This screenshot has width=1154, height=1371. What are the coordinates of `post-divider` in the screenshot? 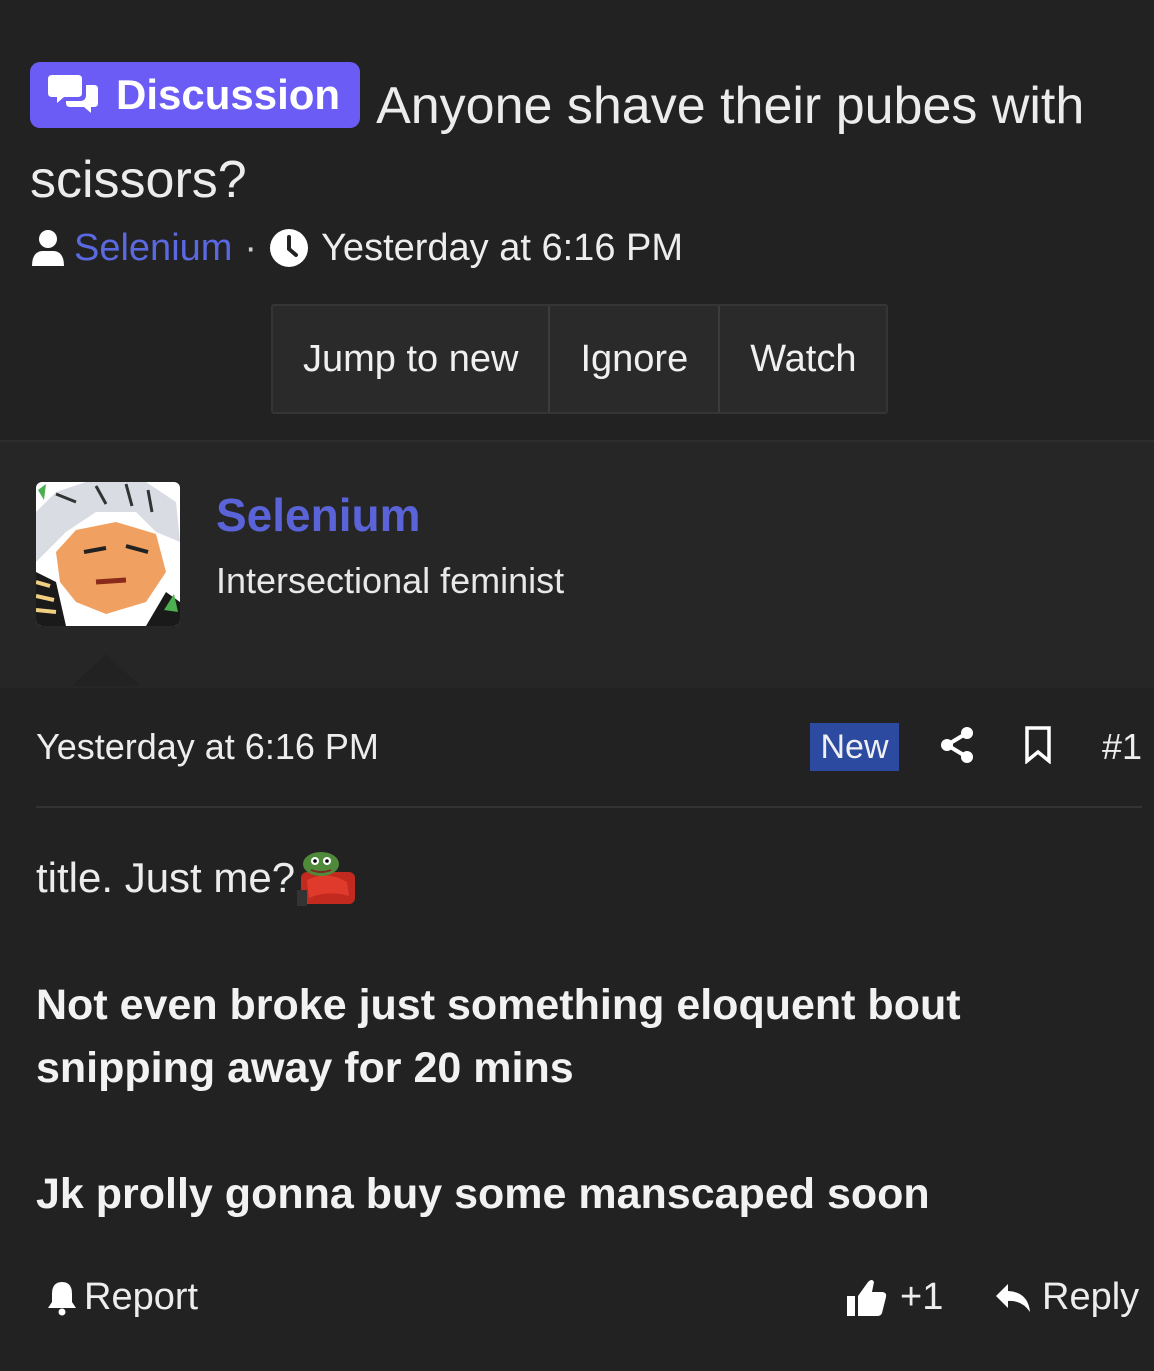 It's located at (589, 807).